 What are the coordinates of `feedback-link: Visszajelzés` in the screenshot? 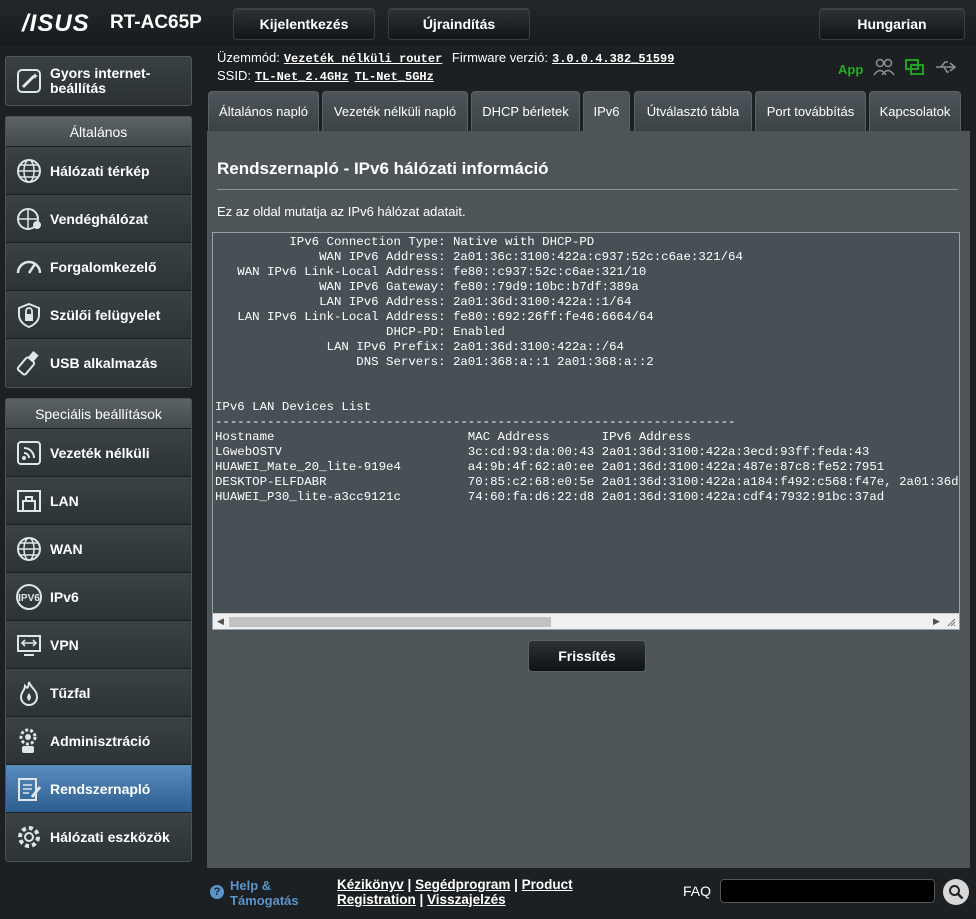 It's located at (466, 899).